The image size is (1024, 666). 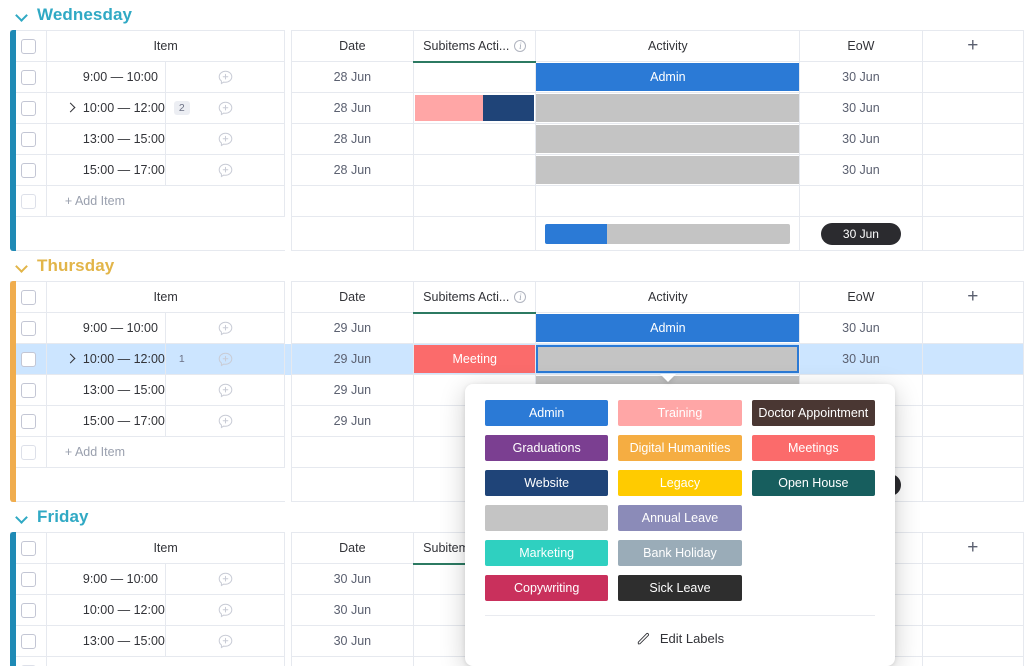 I want to click on cell-activity: Admin, so click(x=668, y=328).